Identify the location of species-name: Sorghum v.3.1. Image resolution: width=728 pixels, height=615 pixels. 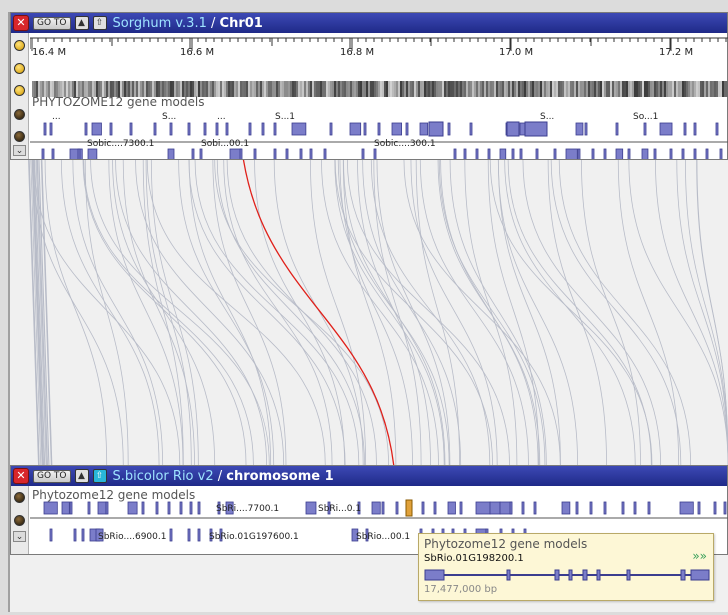
(160, 23).